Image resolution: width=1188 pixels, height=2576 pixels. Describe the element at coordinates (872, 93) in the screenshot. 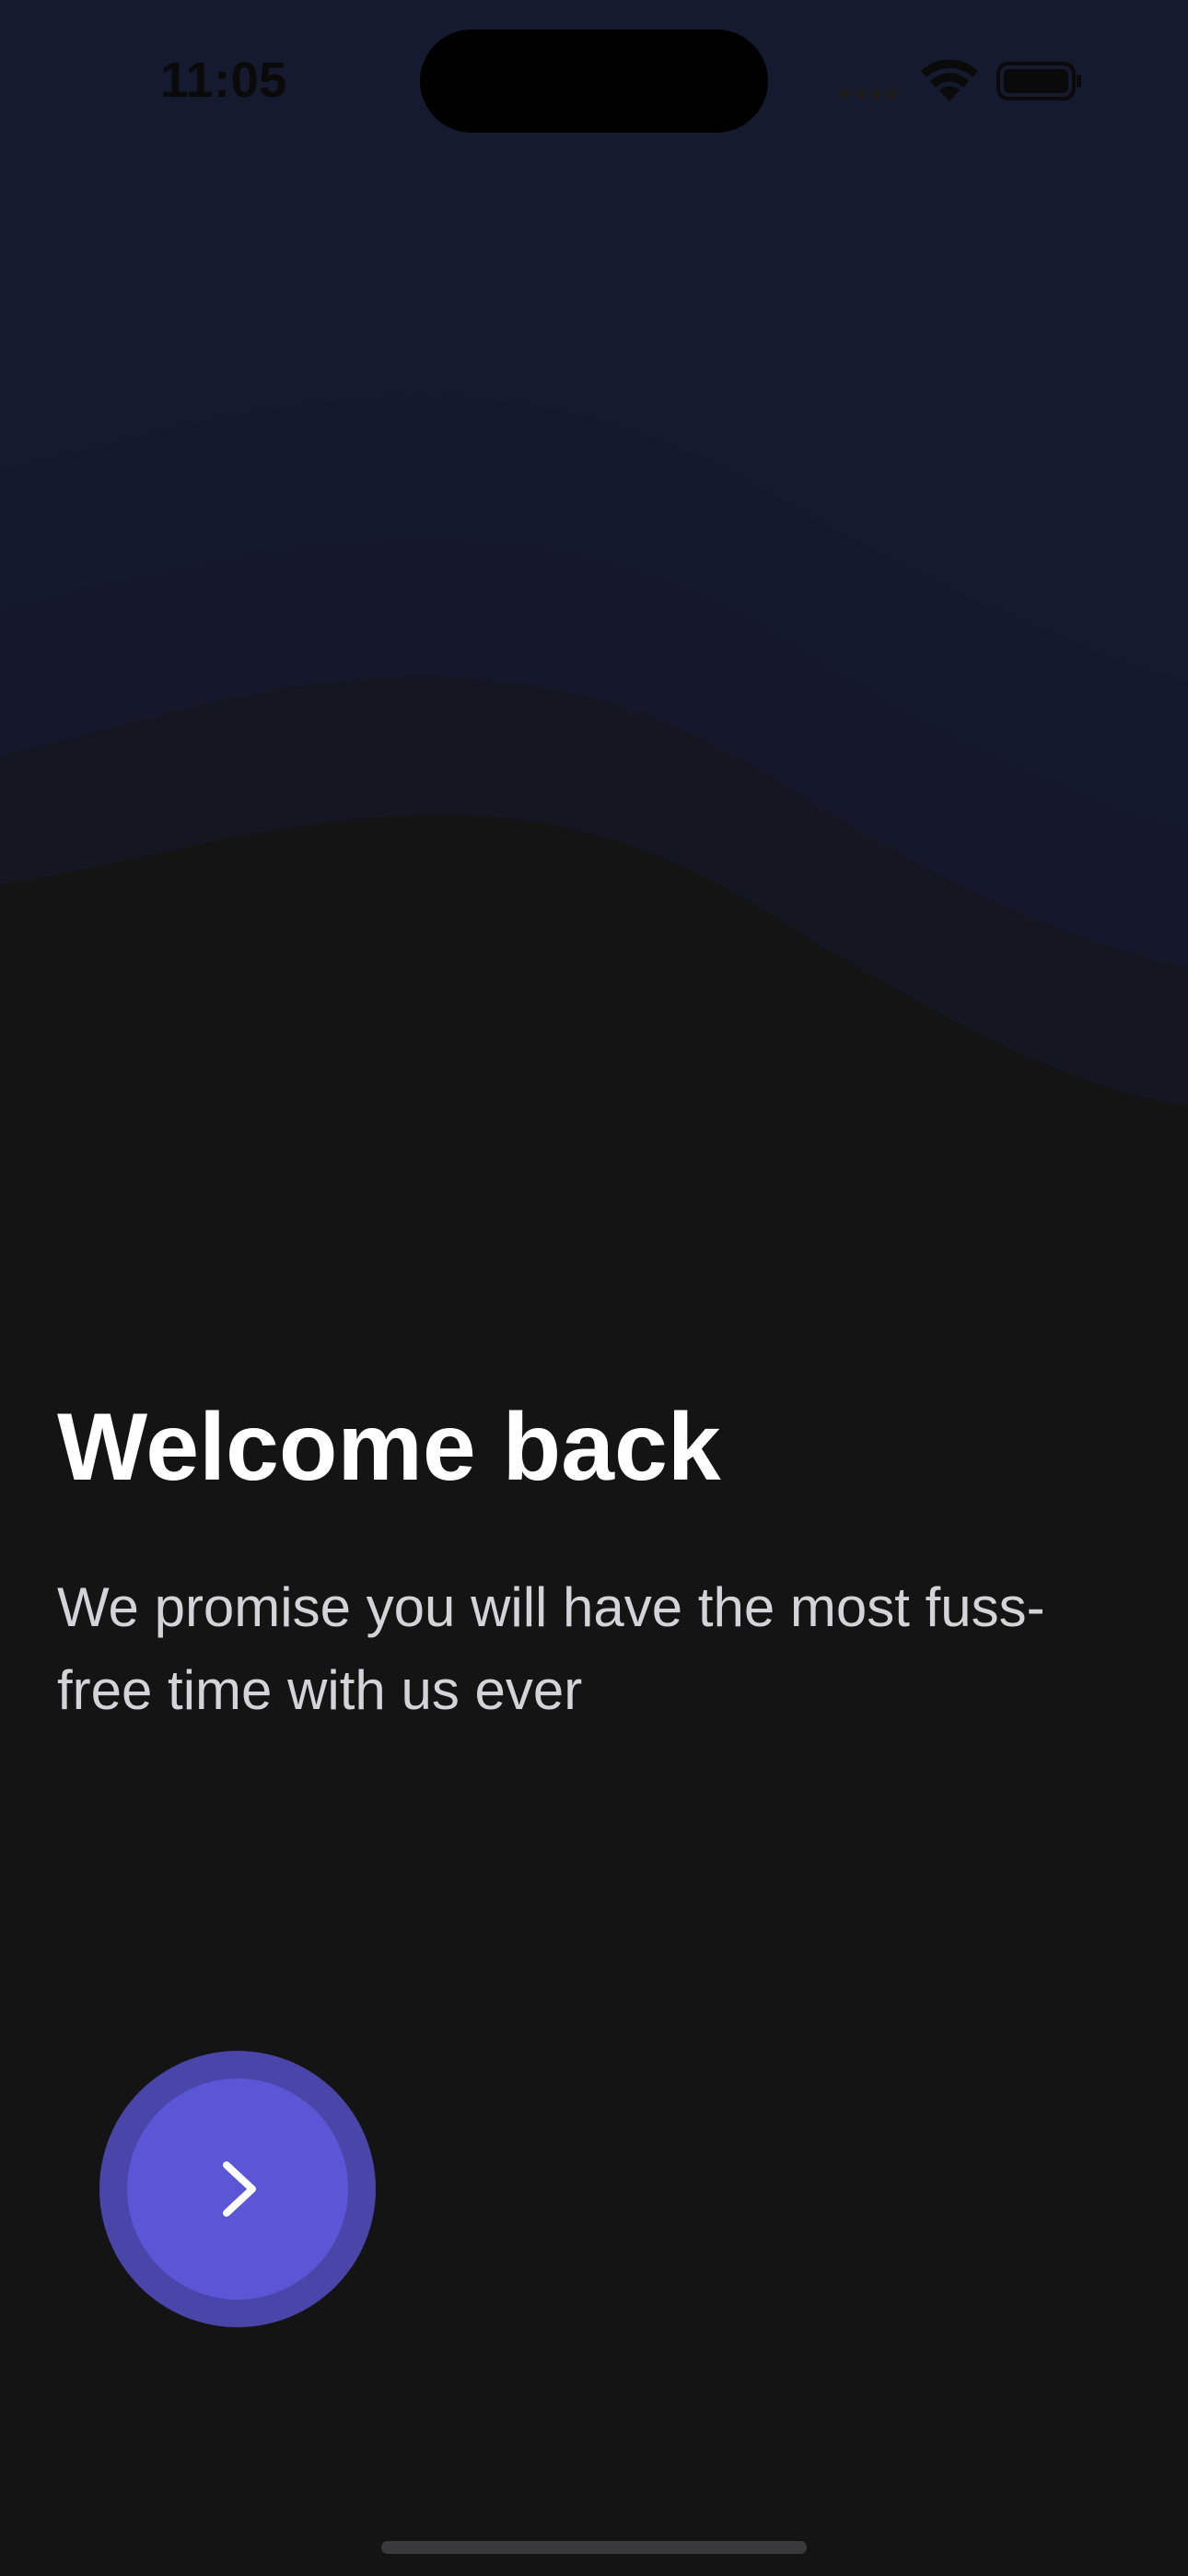

I see `cellular-signal-icon` at that location.